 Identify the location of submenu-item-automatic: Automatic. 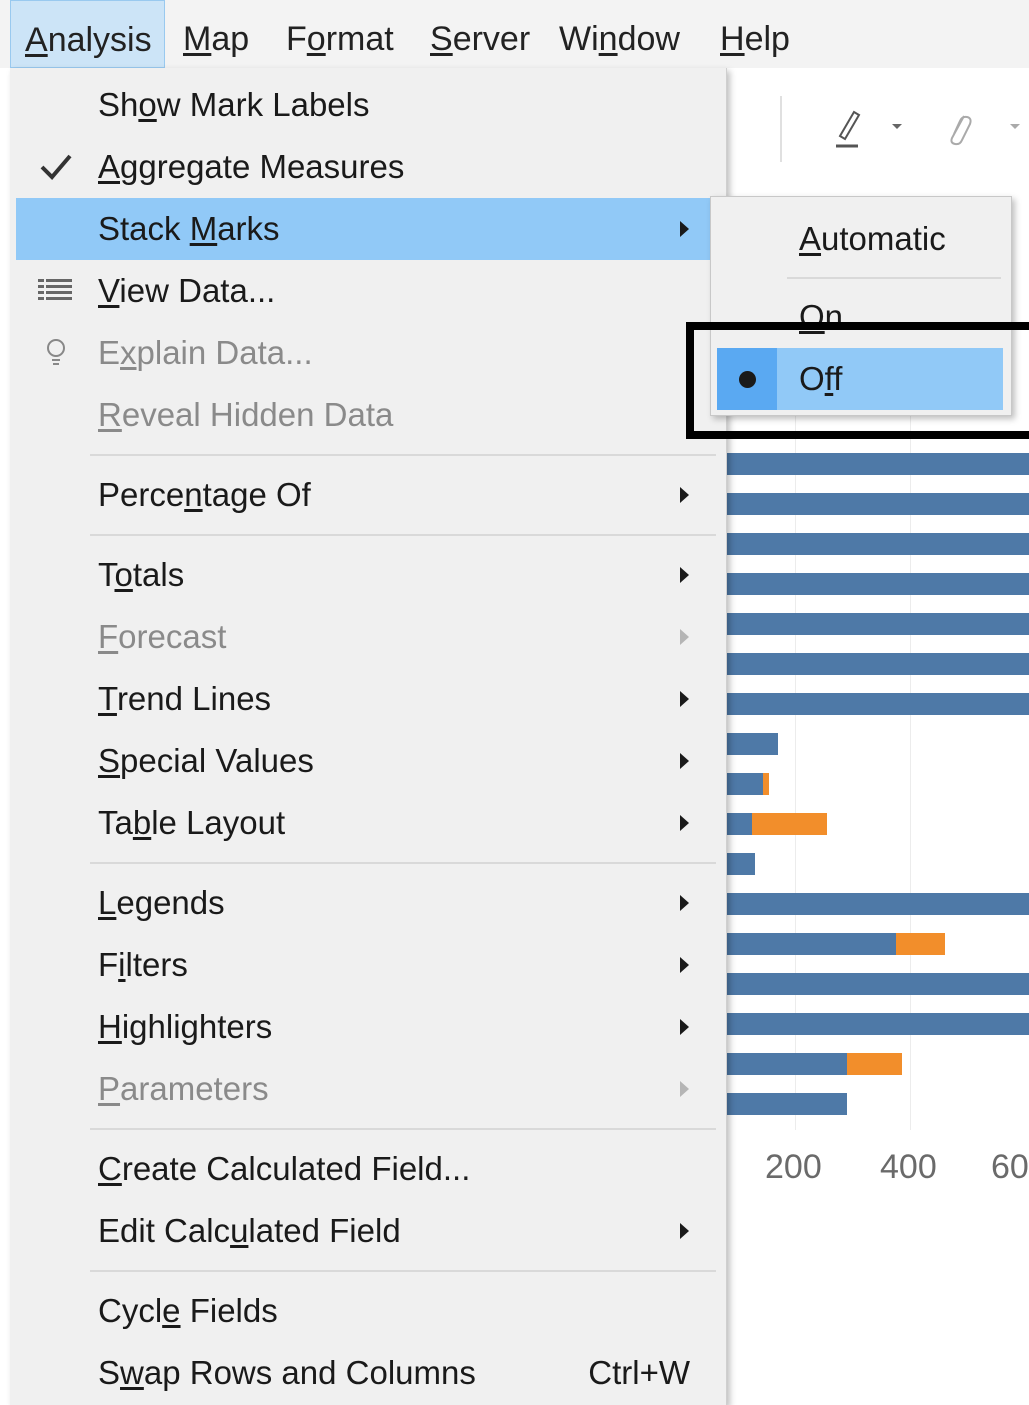
(860, 239).